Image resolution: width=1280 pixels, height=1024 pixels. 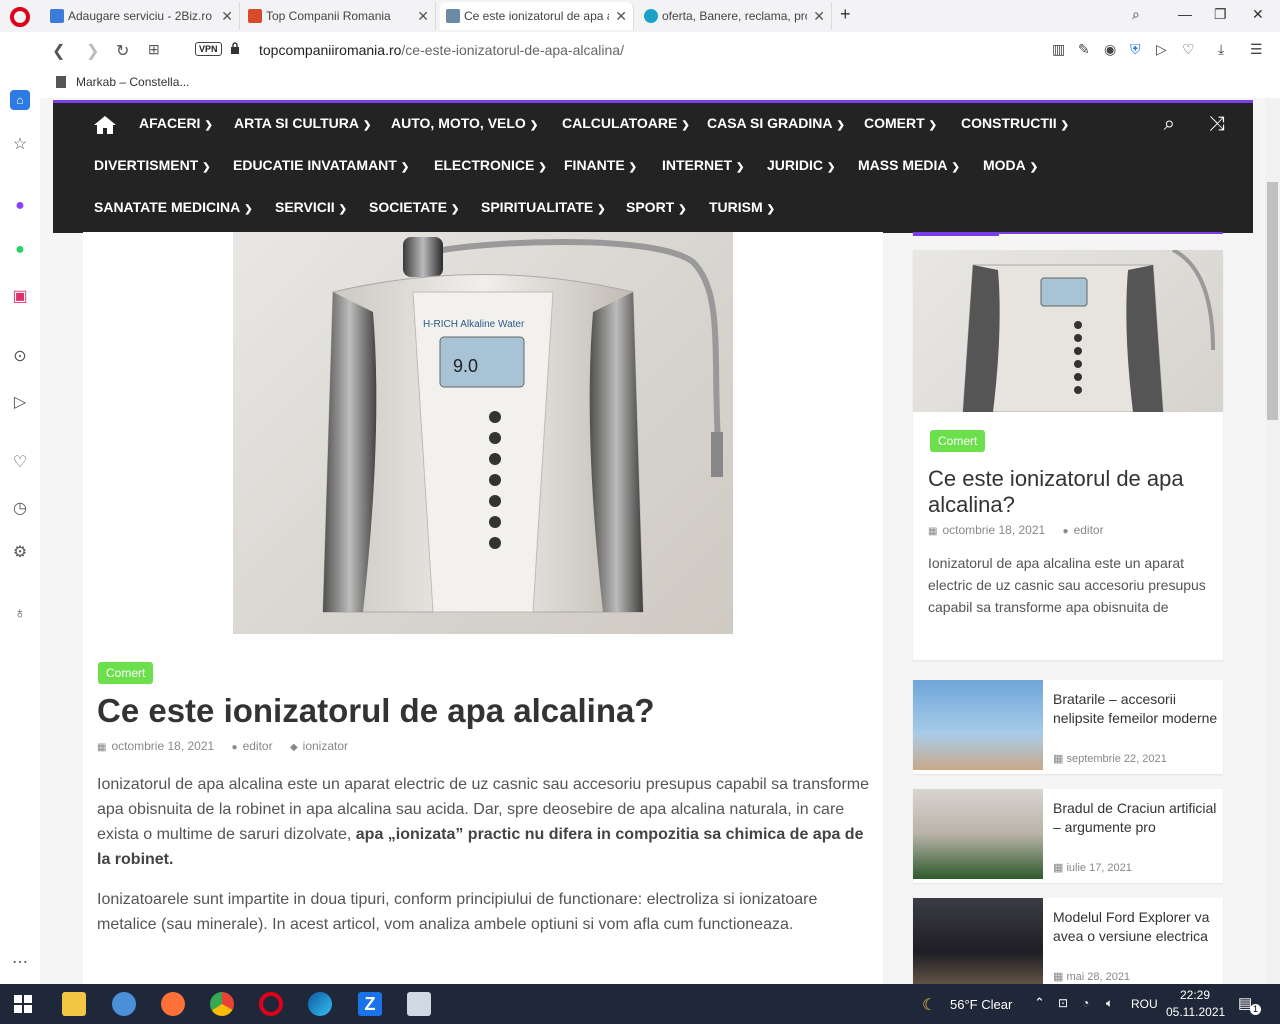 What do you see at coordinates (414, 207) in the screenshot?
I see `nav-item: SOCIETATE ❯` at bounding box center [414, 207].